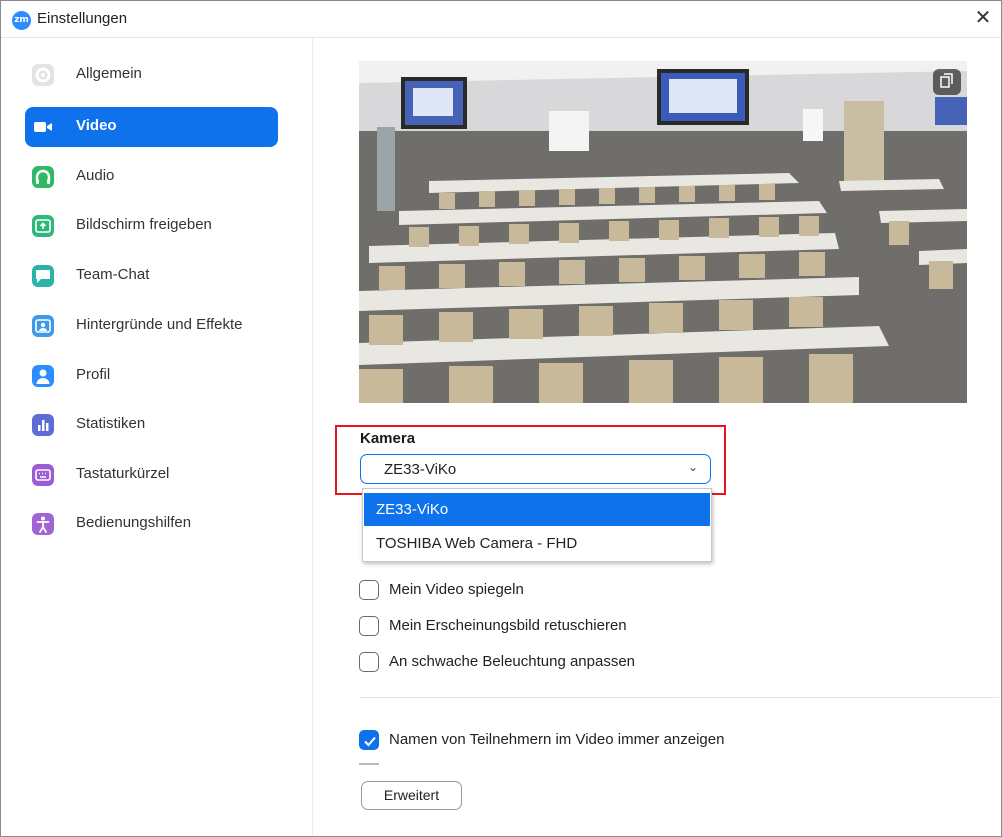  Describe the element at coordinates (96, 125) in the screenshot. I see `sidebar-item-label: Video` at that location.